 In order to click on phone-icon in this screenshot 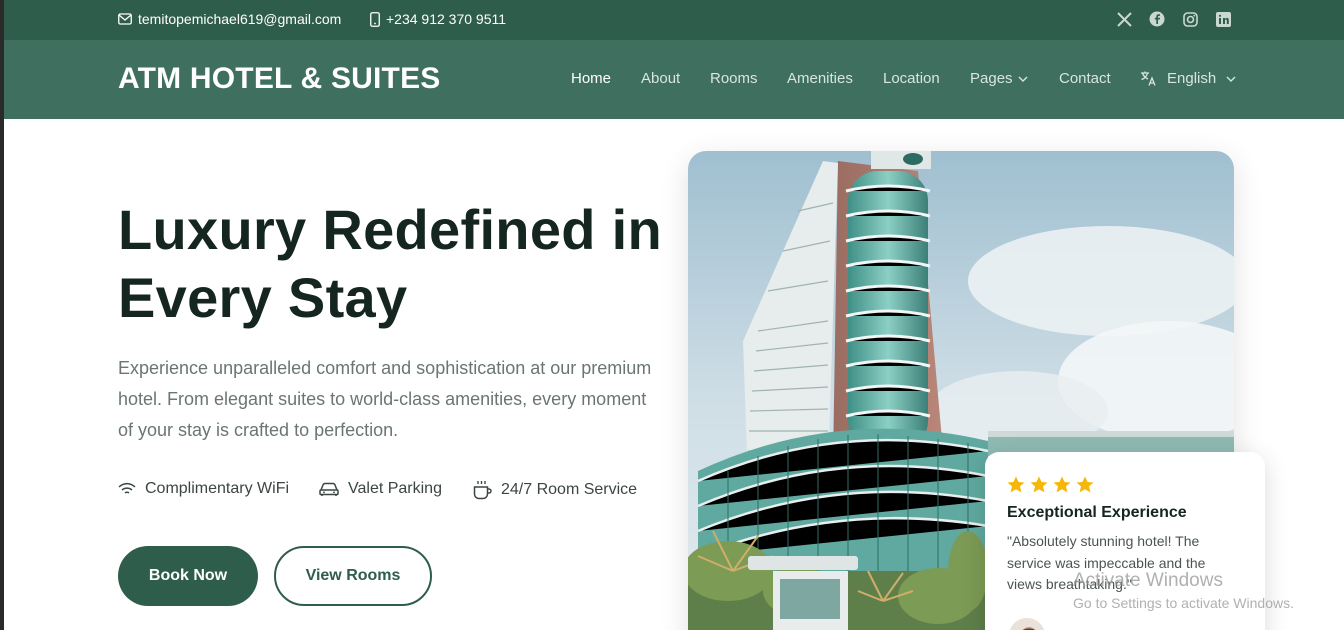, I will do `click(375, 19)`.